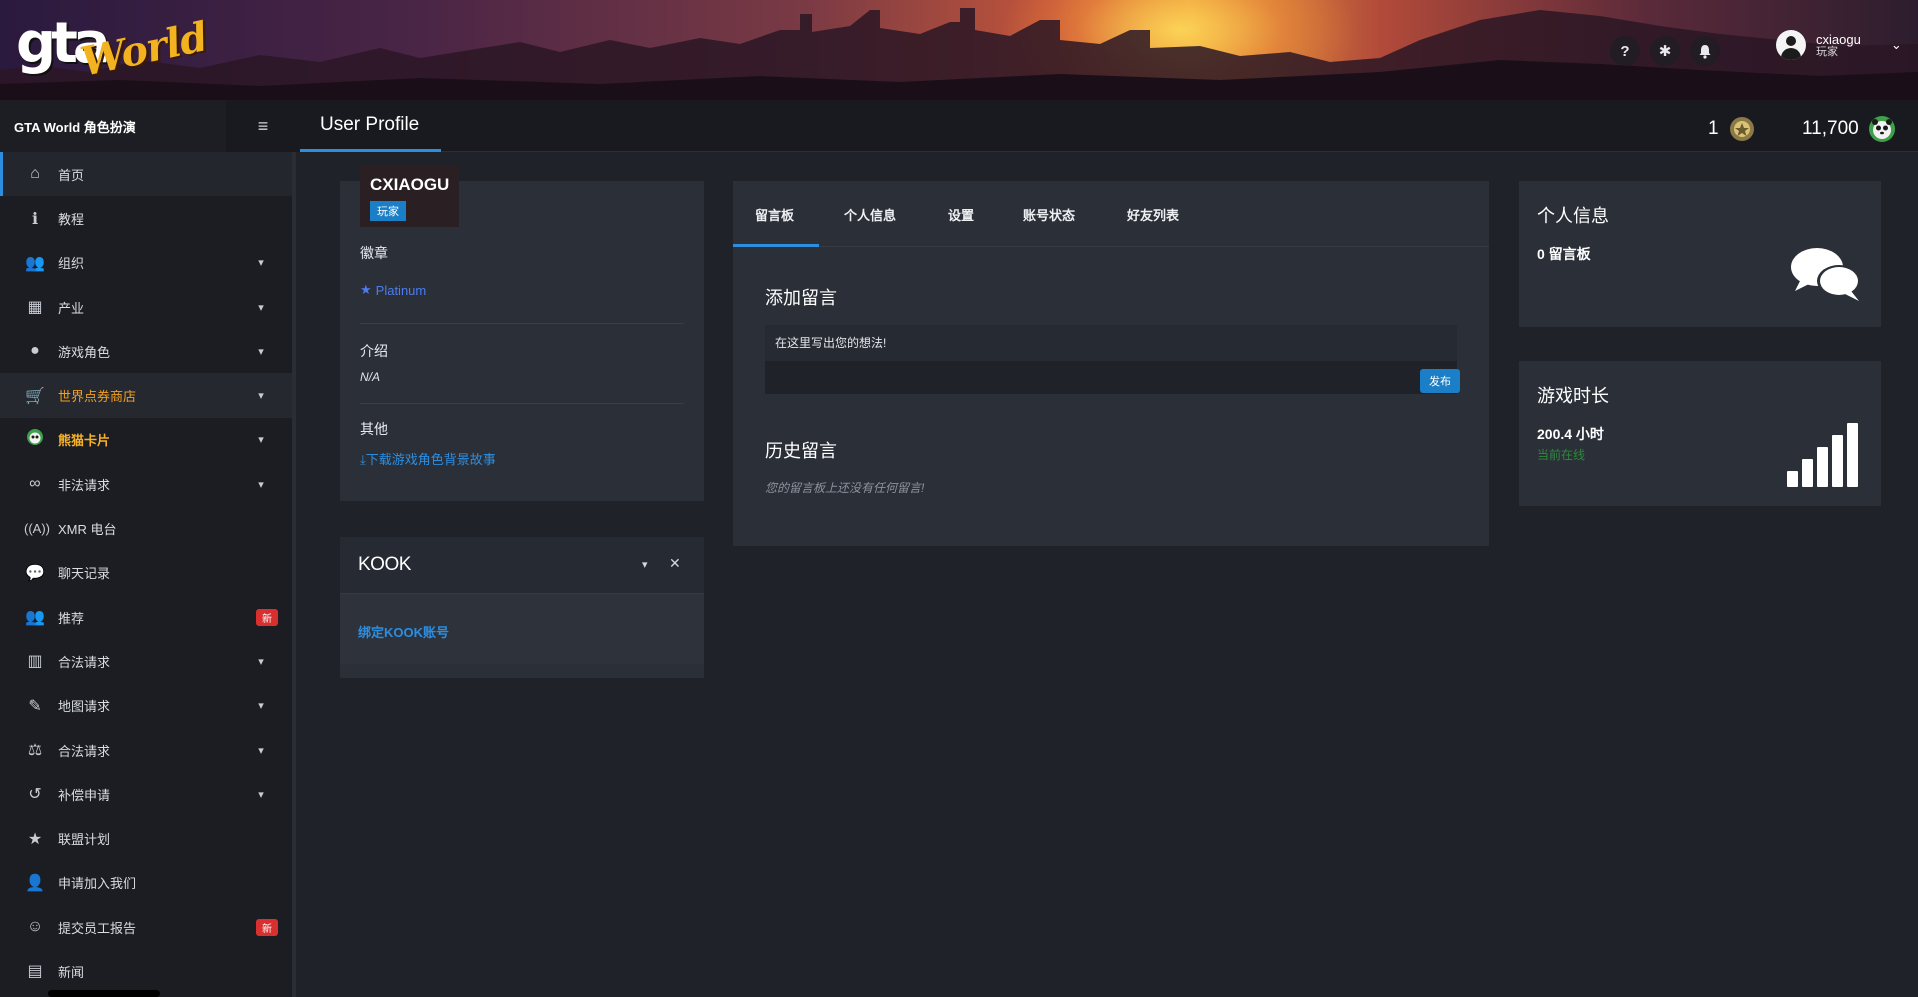 The height and width of the screenshot is (997, 1918). What do you see at coordinates (146, 838) in the screenshot?
I see `sidebar-item-alliance: ★ 联盟计划` at bounding box center [146, 838].